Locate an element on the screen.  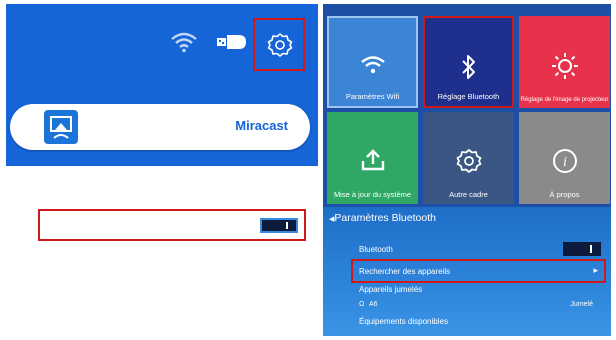
tile-label: Réglage de l'image de projecteur is located at coordinates (564, 100).